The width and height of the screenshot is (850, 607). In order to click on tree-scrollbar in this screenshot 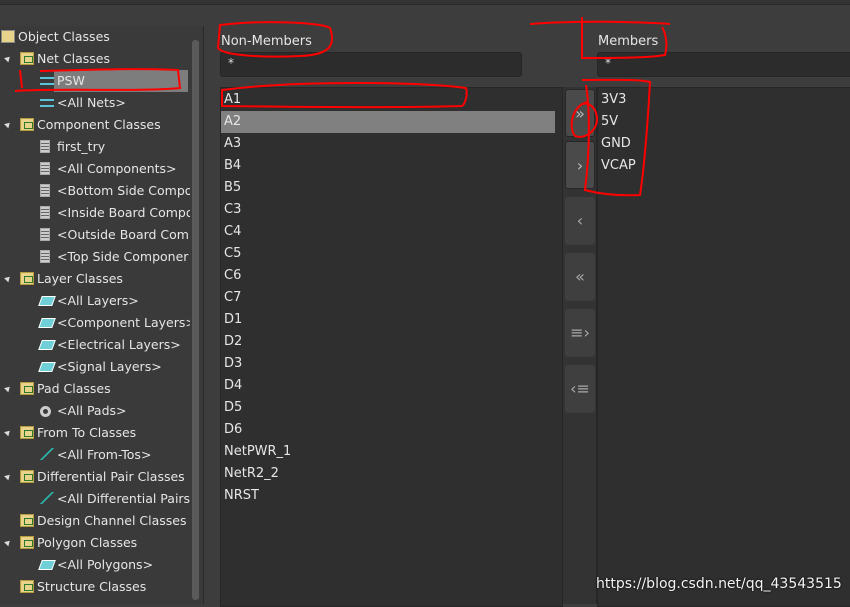, I will do `click(195, 320)`.